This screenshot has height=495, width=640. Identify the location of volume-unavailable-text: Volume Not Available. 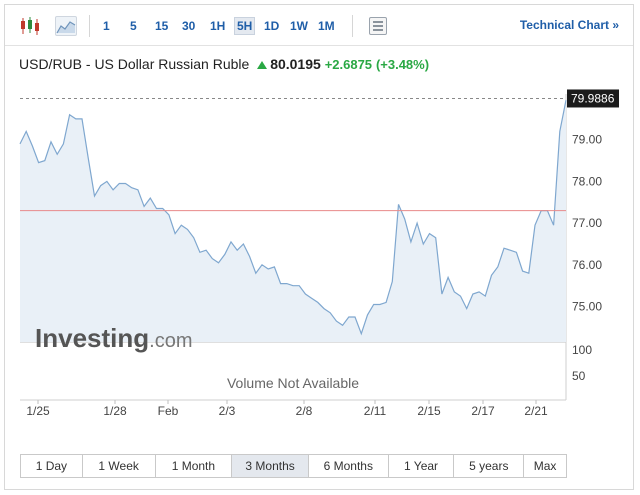
(293, 383).